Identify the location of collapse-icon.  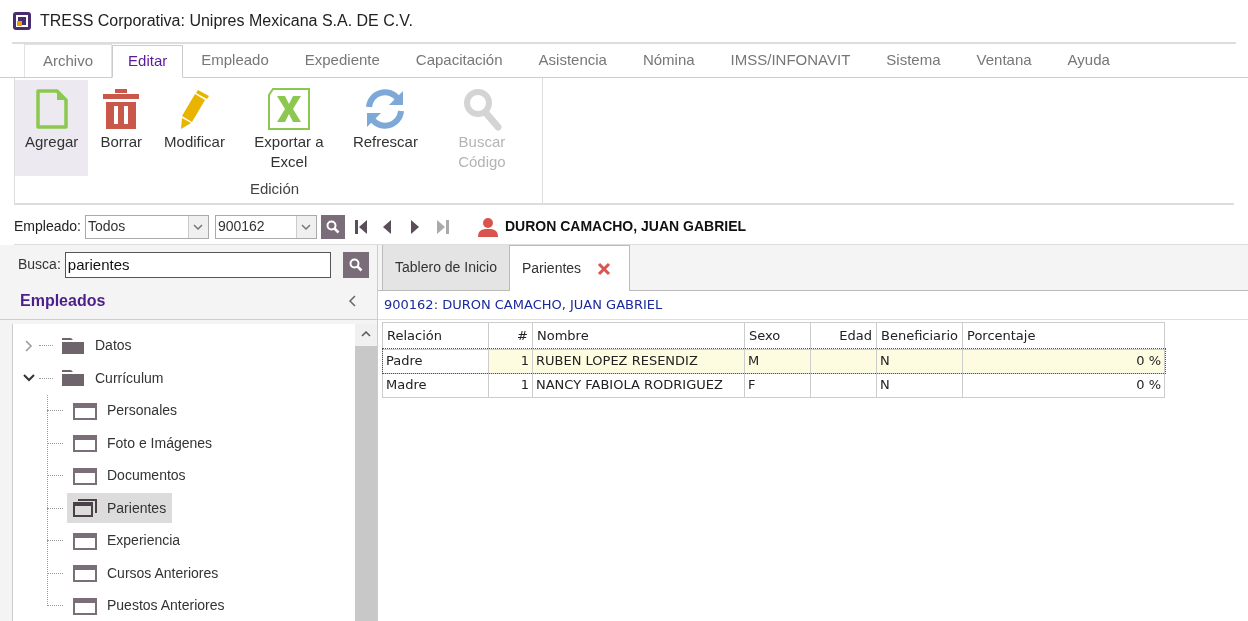
(352, 301).